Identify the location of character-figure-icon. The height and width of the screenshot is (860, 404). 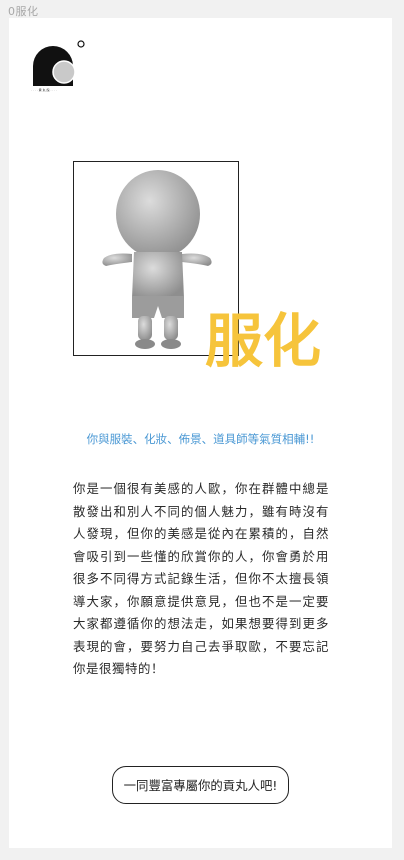
(157, 259).